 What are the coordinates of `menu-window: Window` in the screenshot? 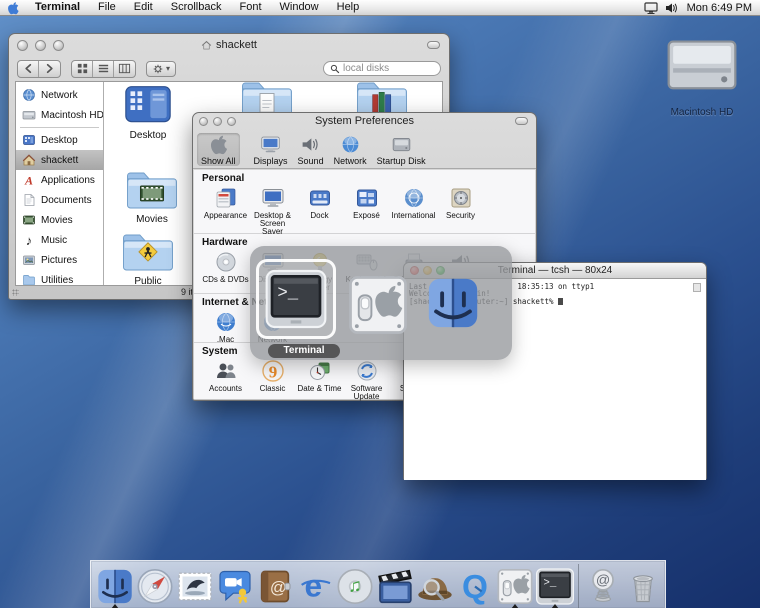 It's located at (299, 7).